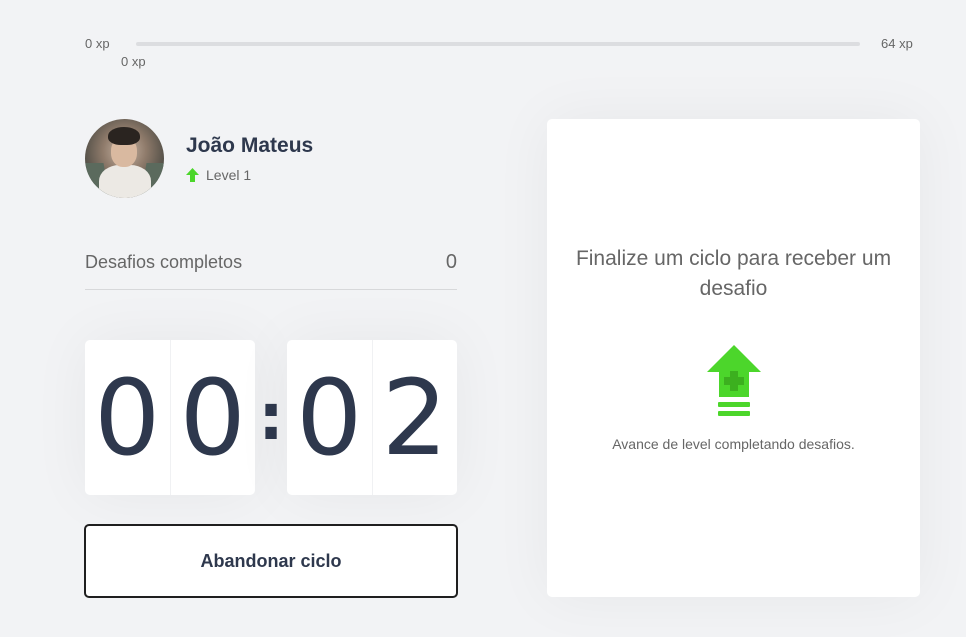  I want to click on level-row: Level 1, so click(218, 175).